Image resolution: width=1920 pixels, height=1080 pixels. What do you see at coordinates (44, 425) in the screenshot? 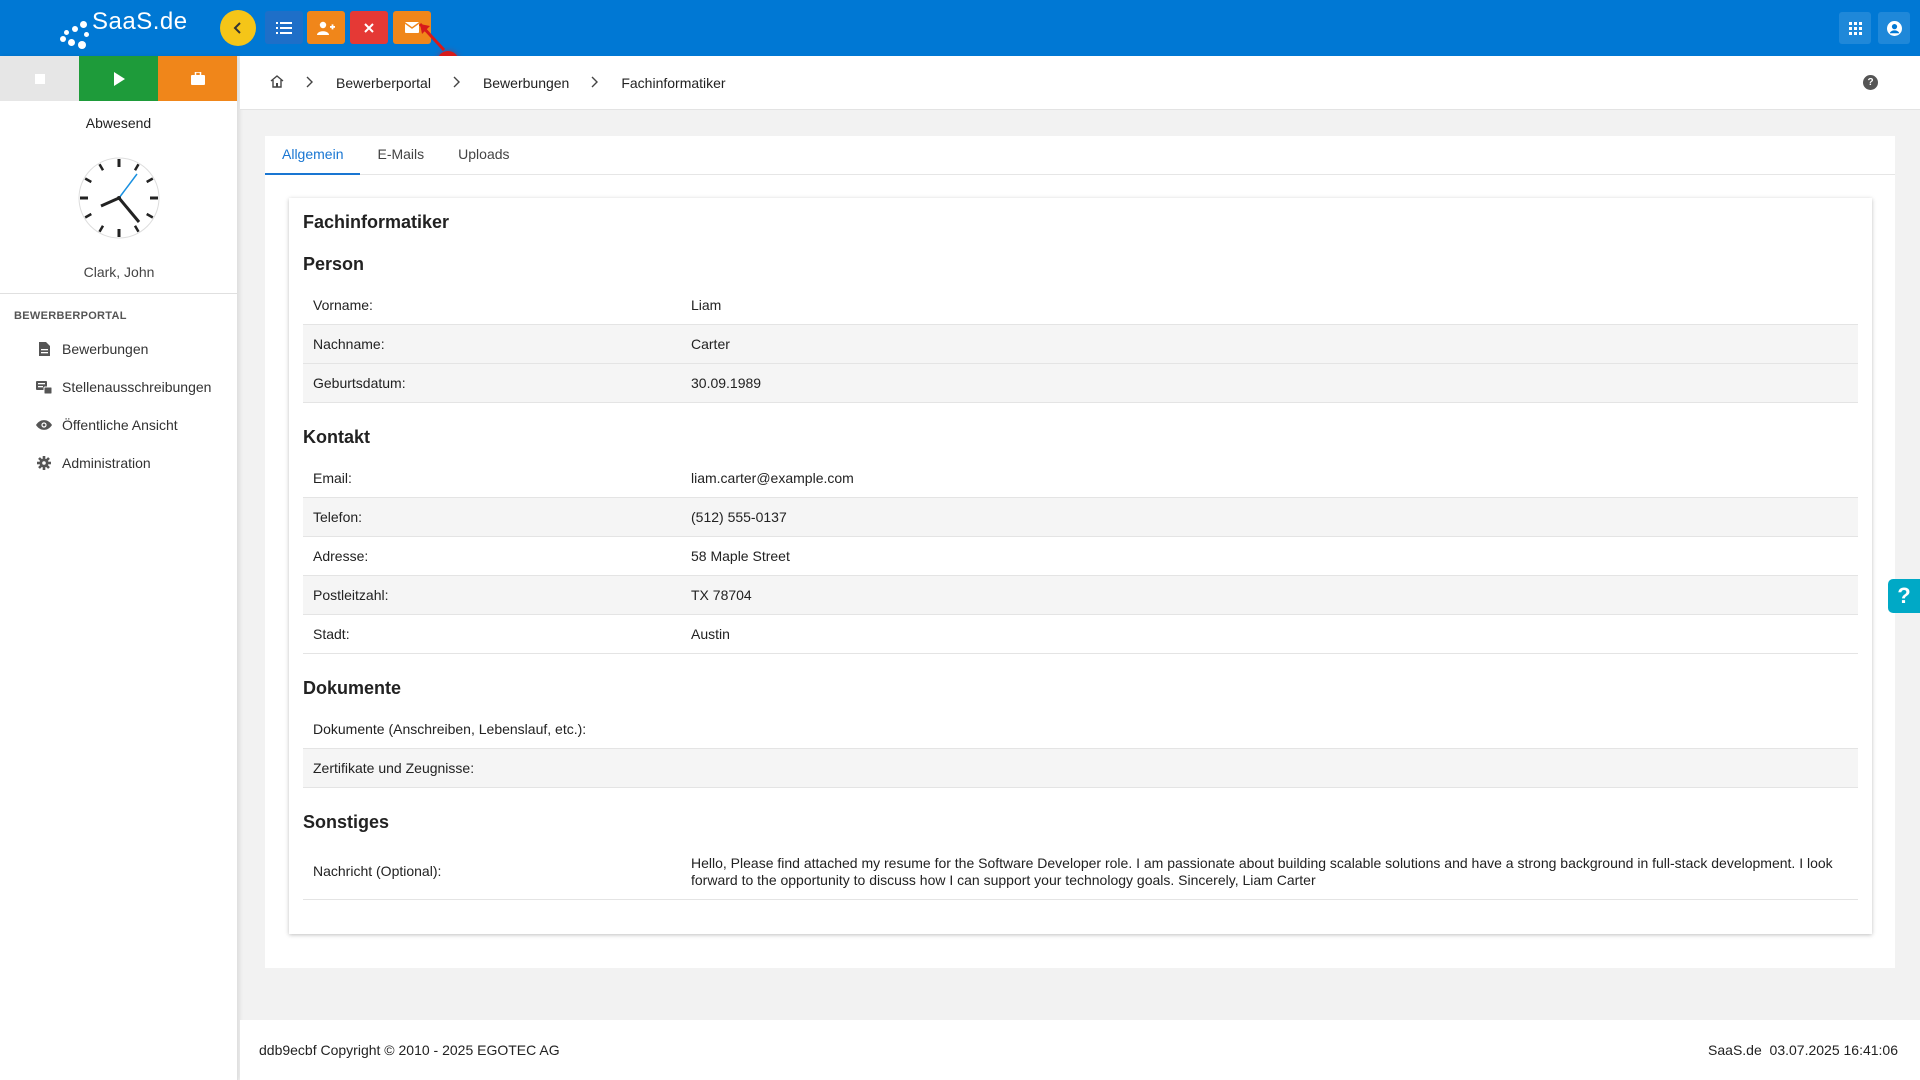
I see `eye-icon` at bounding box center [44, 425].